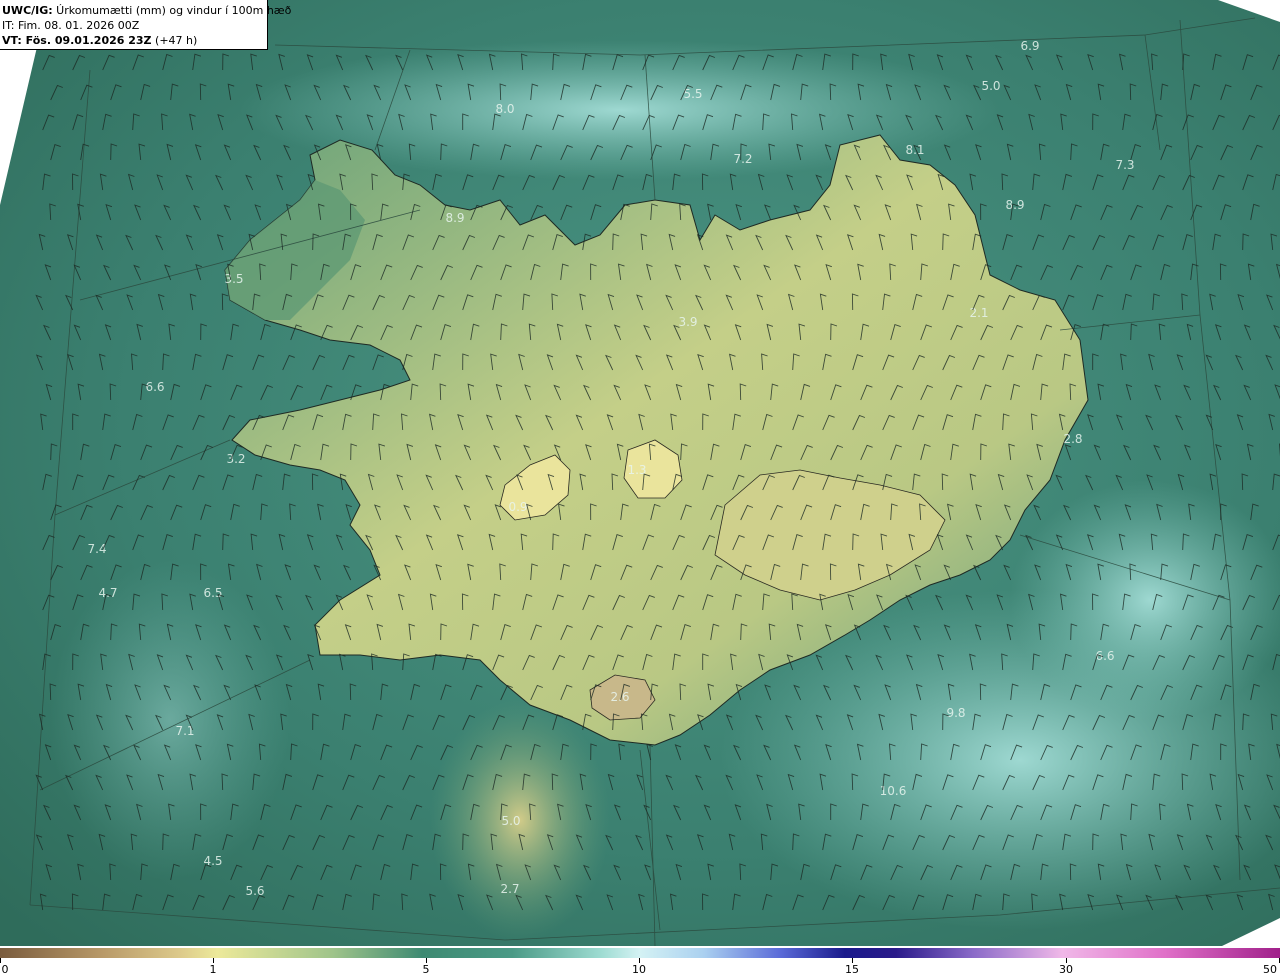 The height and width of the screenshot is (978, 1280). I want to click on map-value: 2.6, so click(619, 697).